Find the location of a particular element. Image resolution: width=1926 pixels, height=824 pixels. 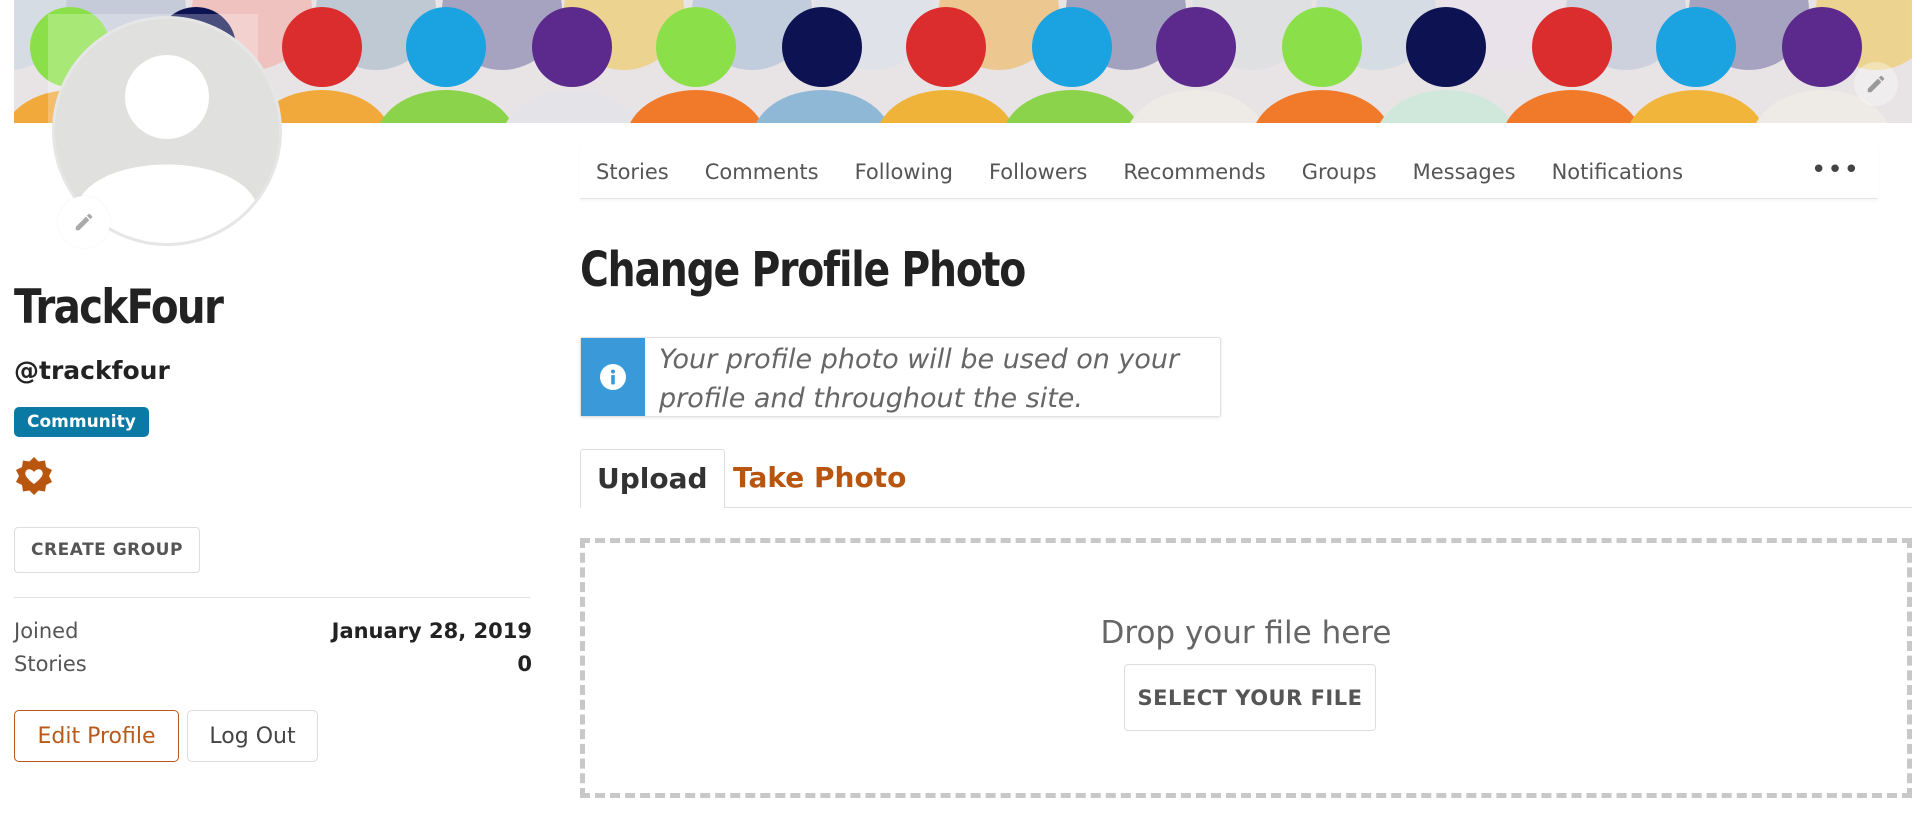

nav-more-button: ••• is located at coordinates (1835, 170).